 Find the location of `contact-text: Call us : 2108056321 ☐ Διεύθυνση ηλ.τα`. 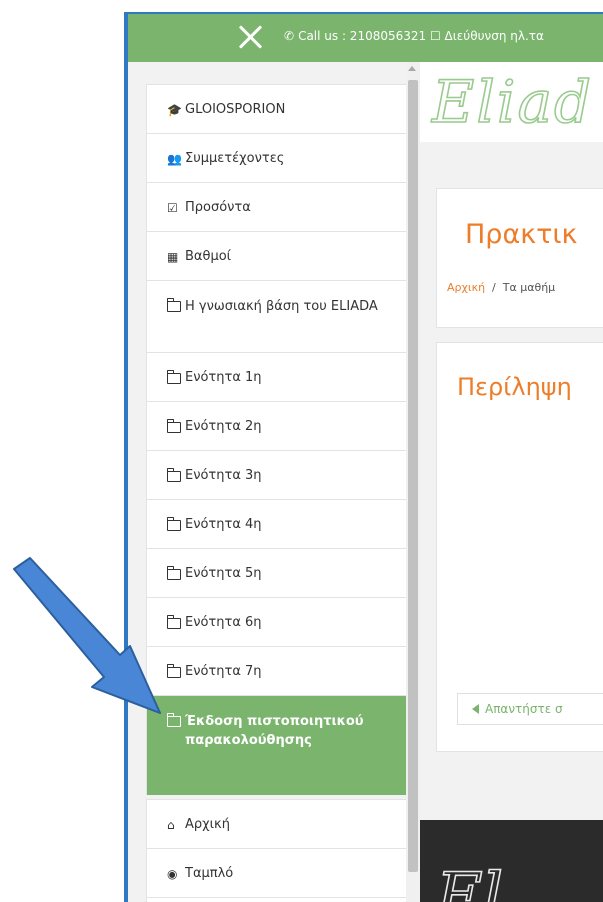

contact-text: Call us : 2108056321 ☐ Διεύθυνση ηλ.τα is located at coordinates (421, 36).